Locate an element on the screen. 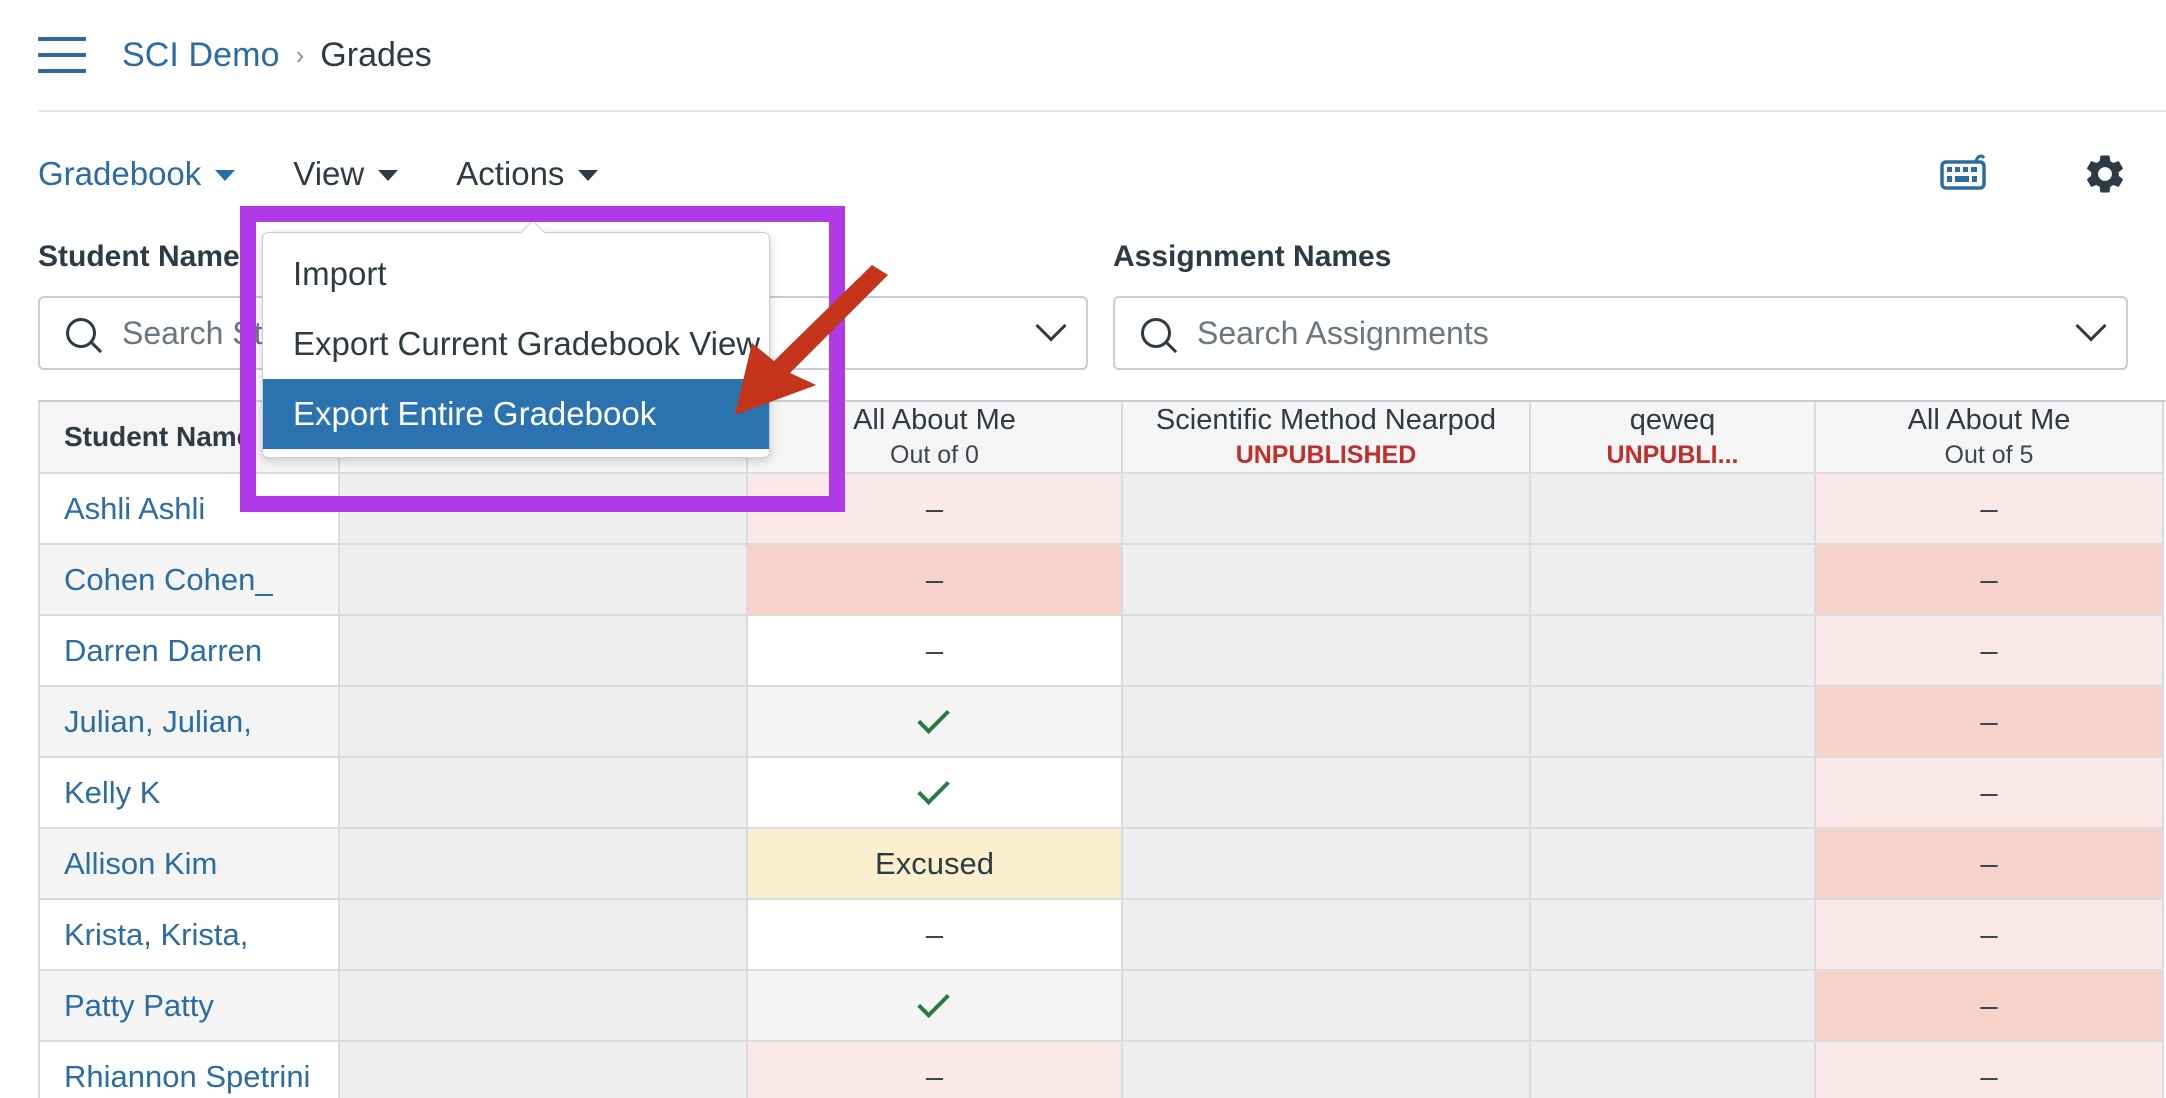 The height and width of the screenshot is (1098, 2166). breadcrumb-course-link: SCI Demo is located at coordinates (201, 55).